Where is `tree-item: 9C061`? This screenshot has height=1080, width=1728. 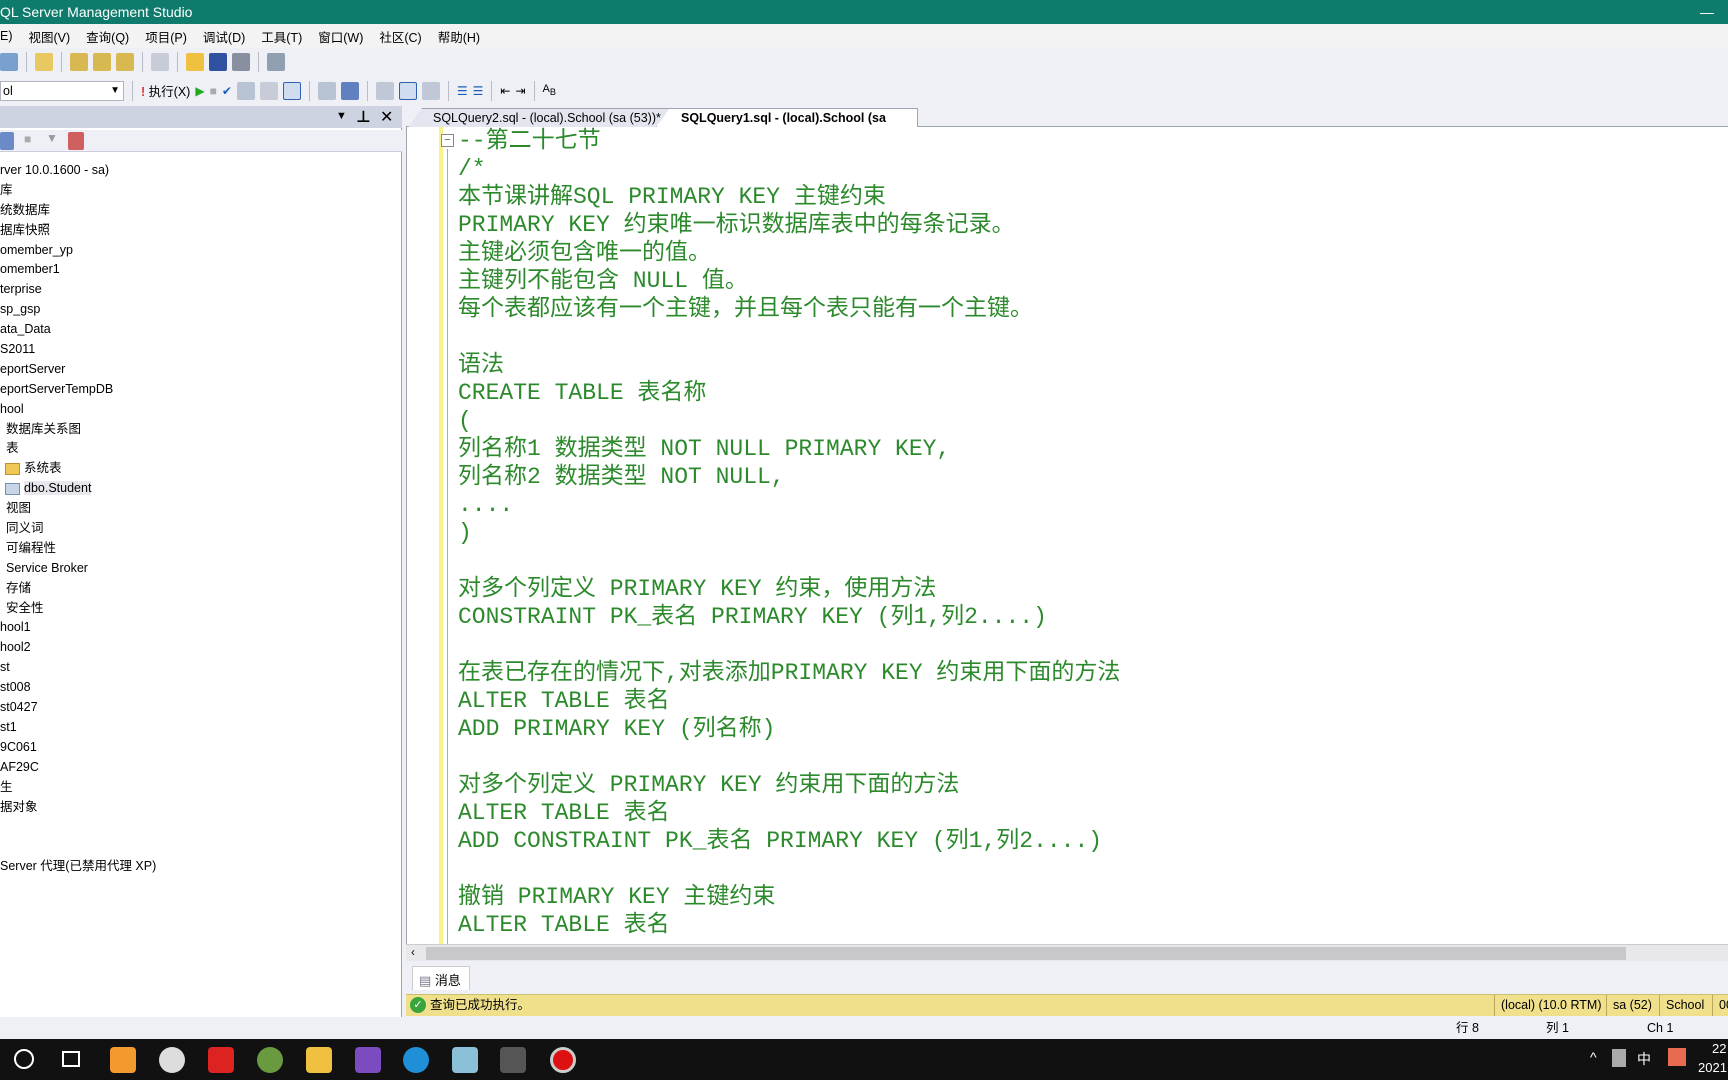 tree-item: 9C061 is located at coordinates (200, 748).